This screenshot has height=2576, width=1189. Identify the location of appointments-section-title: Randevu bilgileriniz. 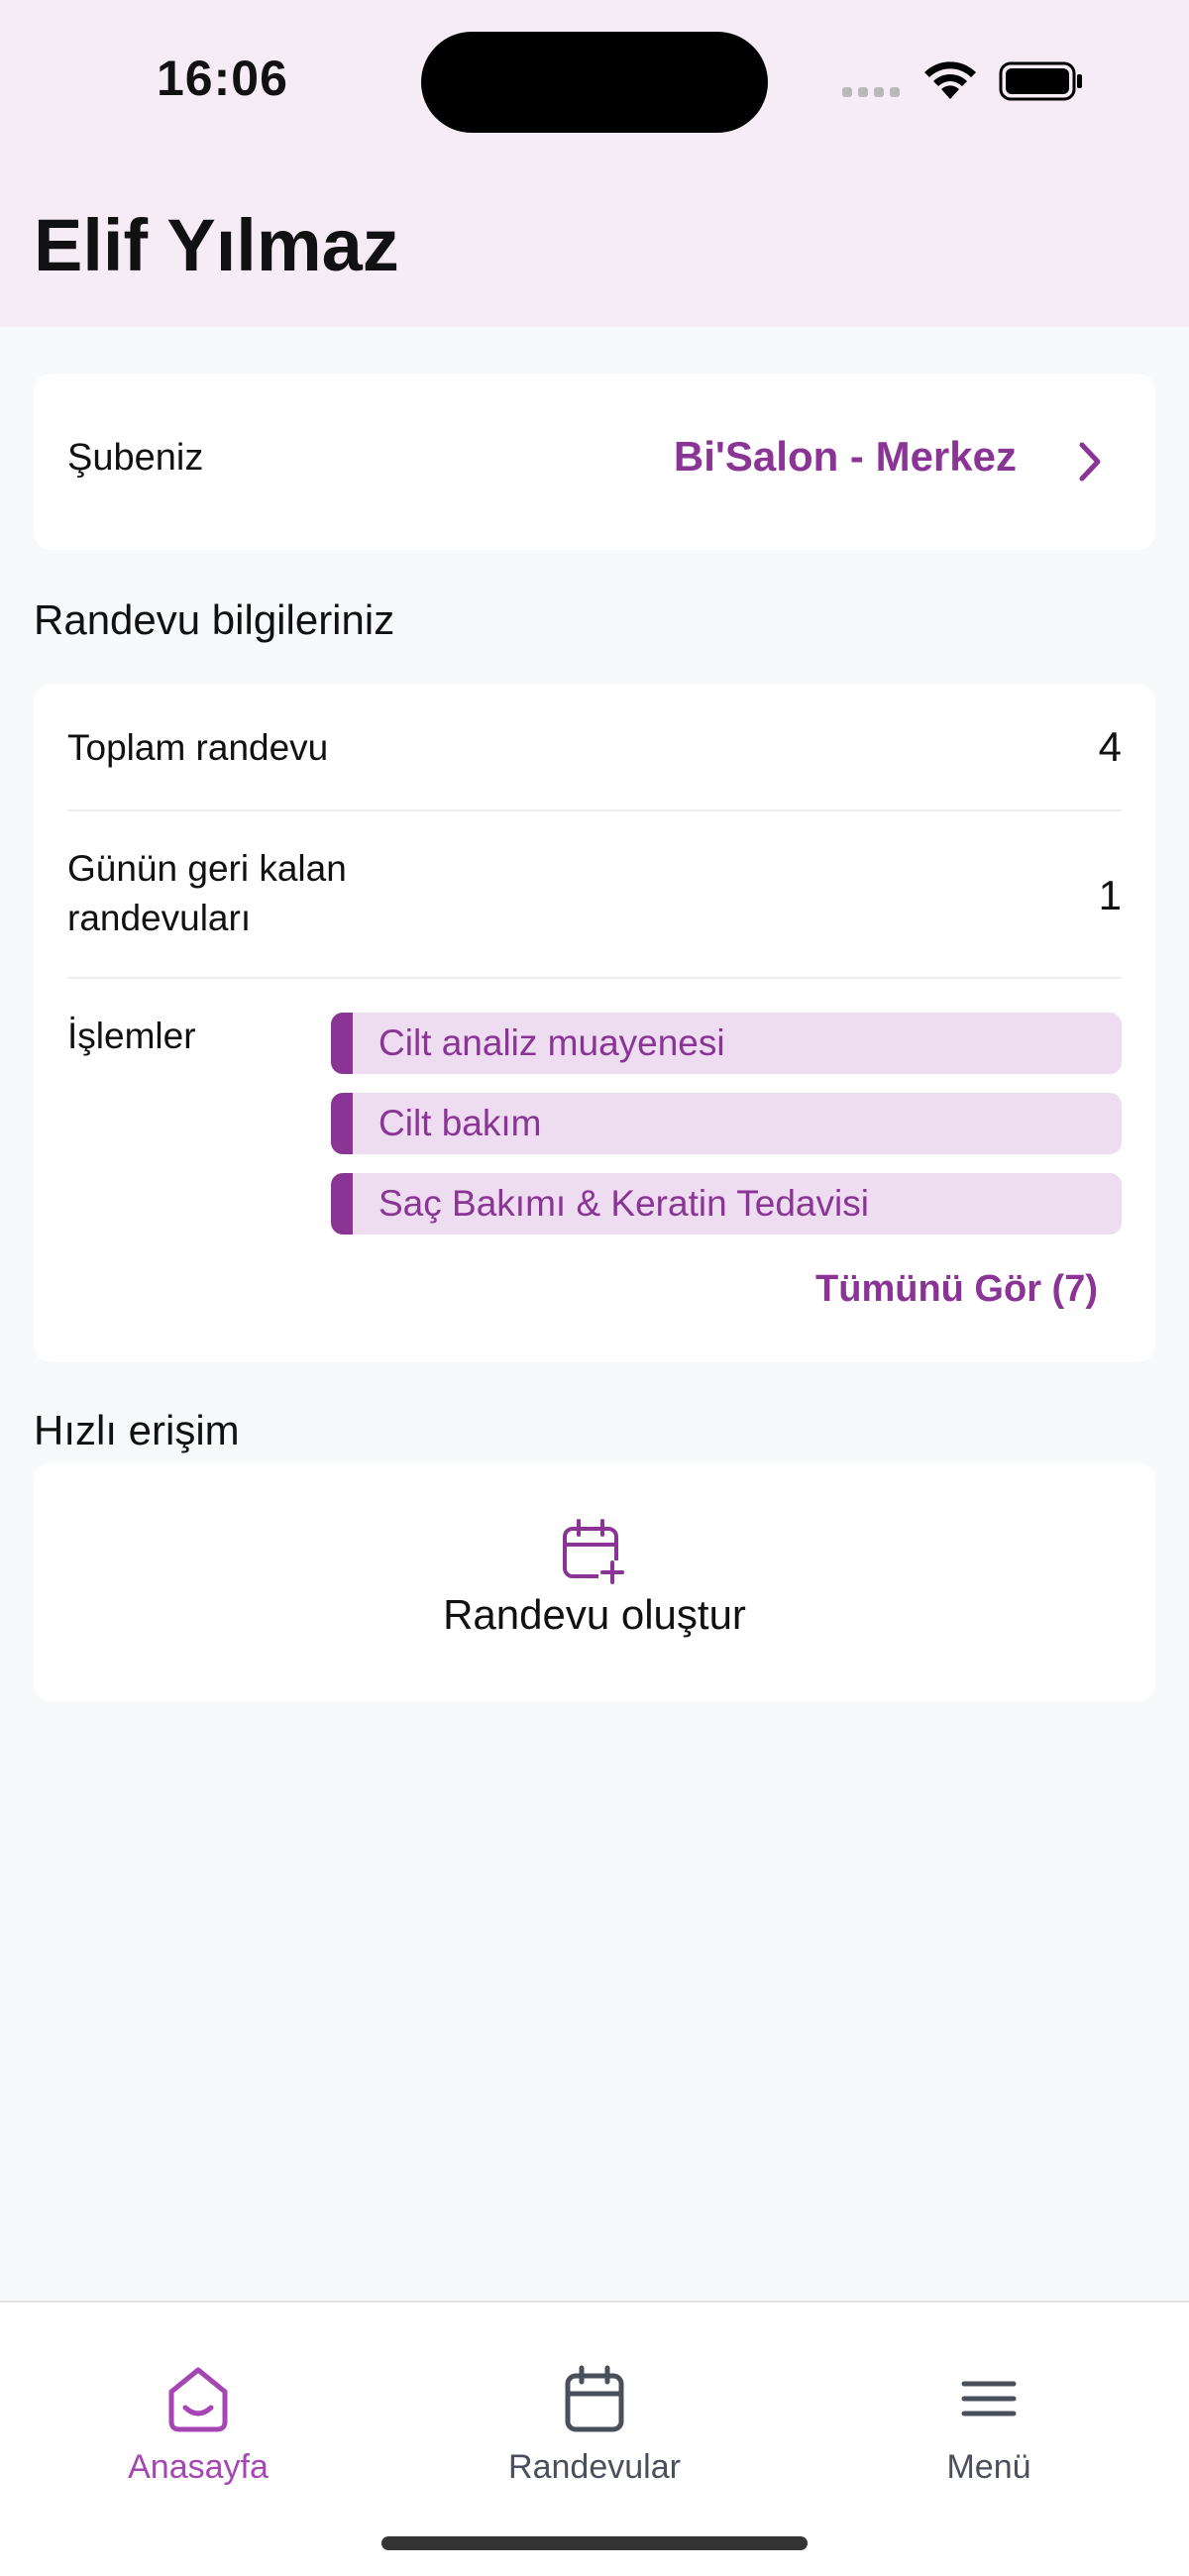
(215, 620).